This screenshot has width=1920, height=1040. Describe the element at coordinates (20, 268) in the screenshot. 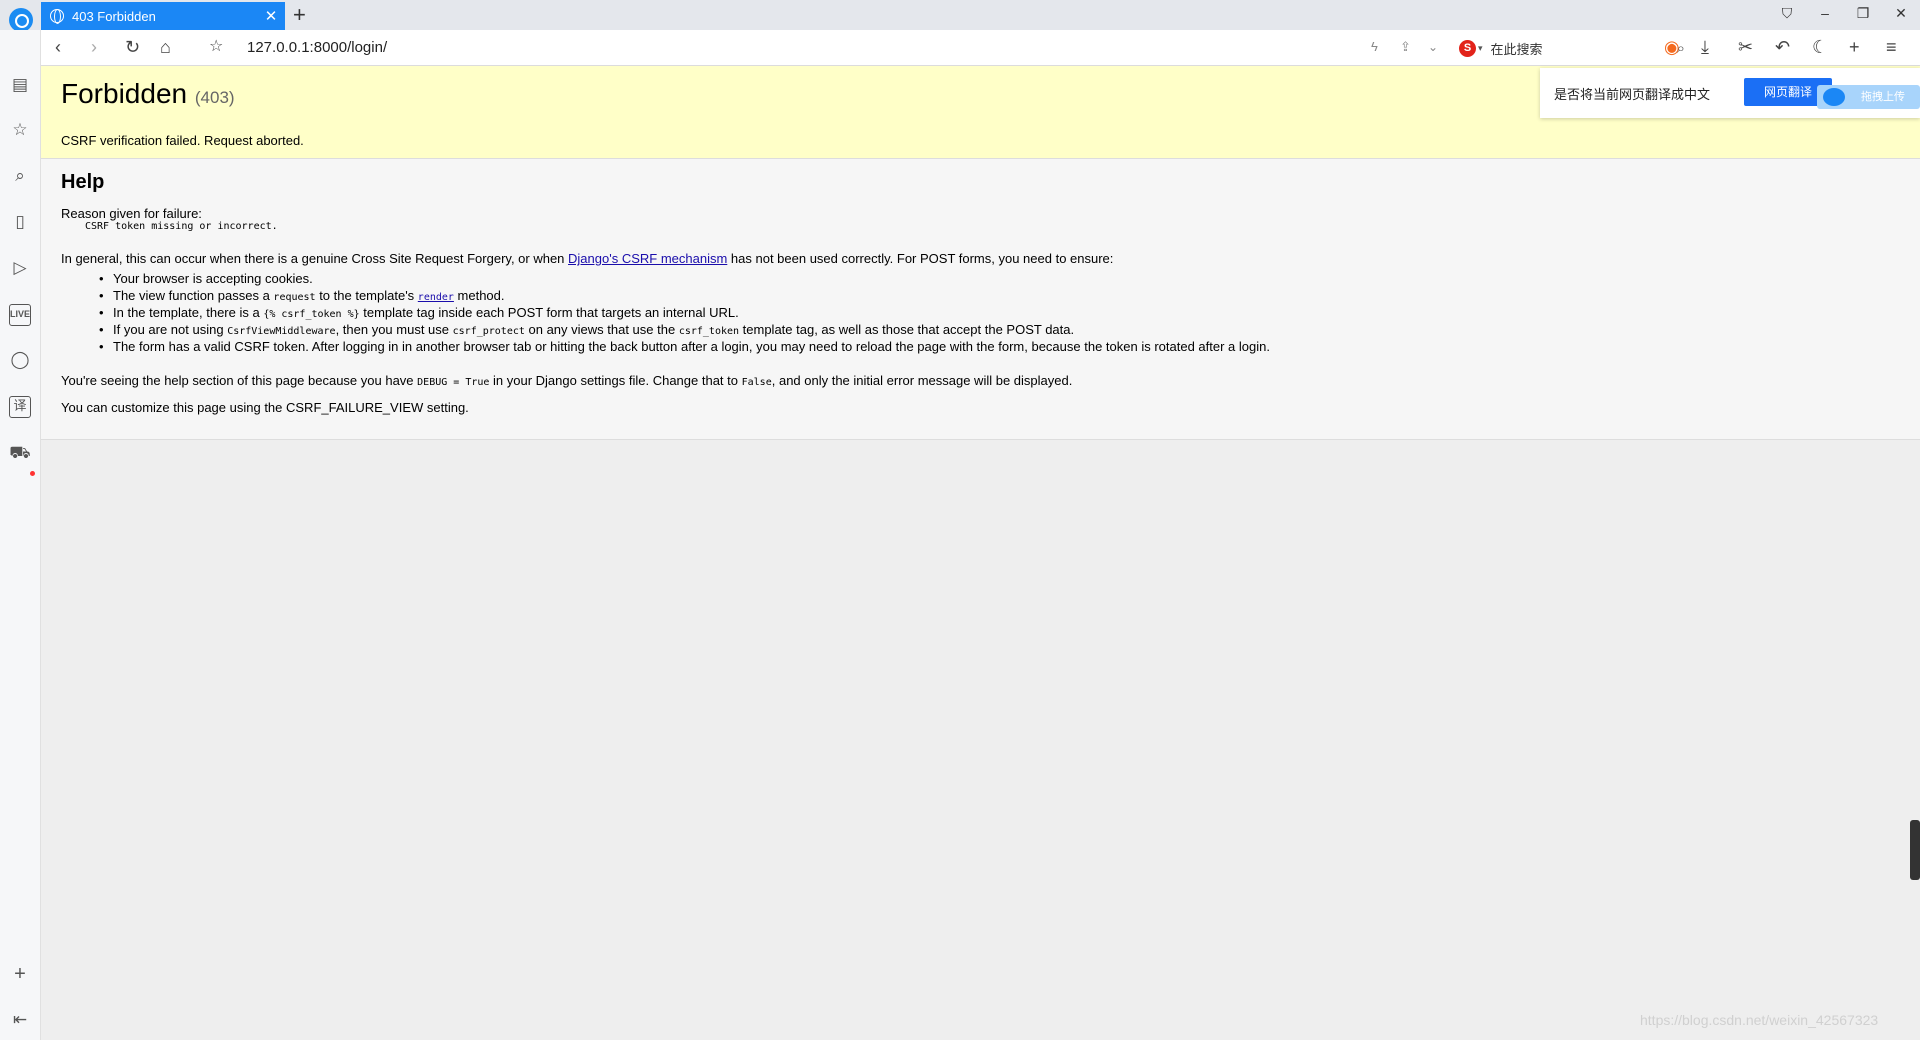

I see `video-icon: ▷` at that location.